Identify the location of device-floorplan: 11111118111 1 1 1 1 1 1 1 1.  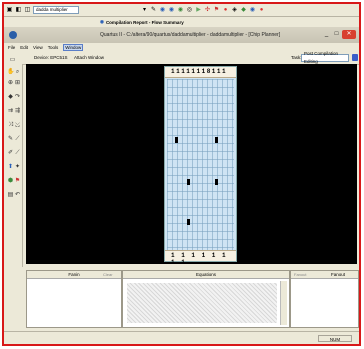
(200, 166).